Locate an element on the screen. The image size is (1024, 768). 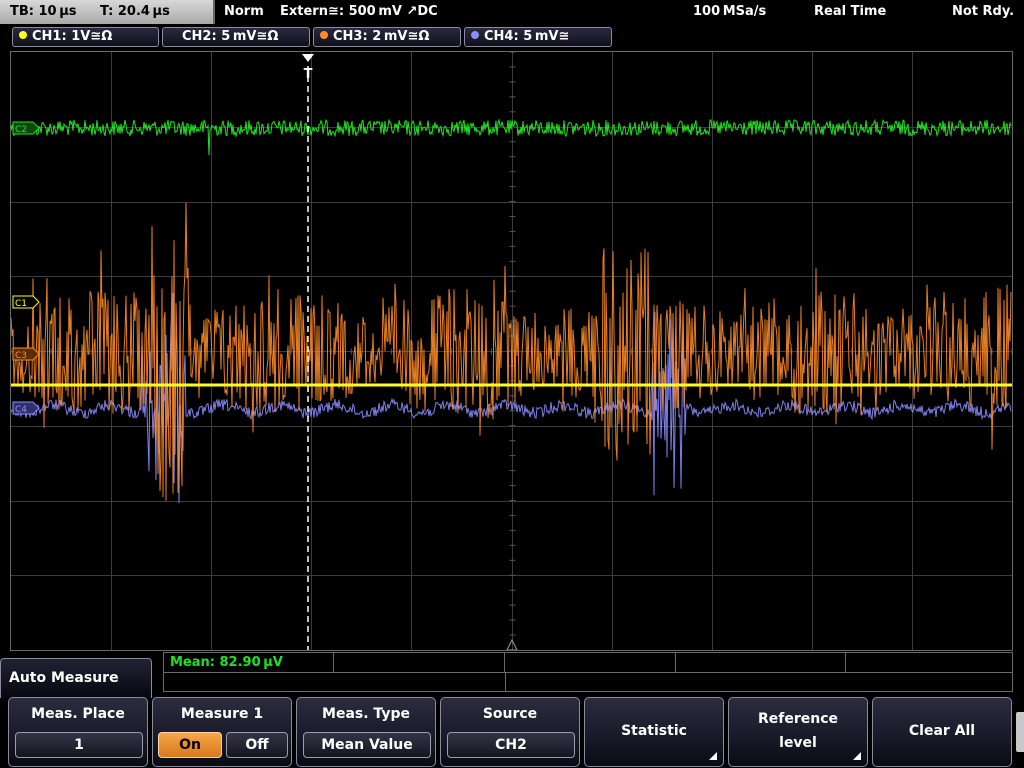
meas-place-softkey: Meas. Place 1 is located at coordinates (78, 732).